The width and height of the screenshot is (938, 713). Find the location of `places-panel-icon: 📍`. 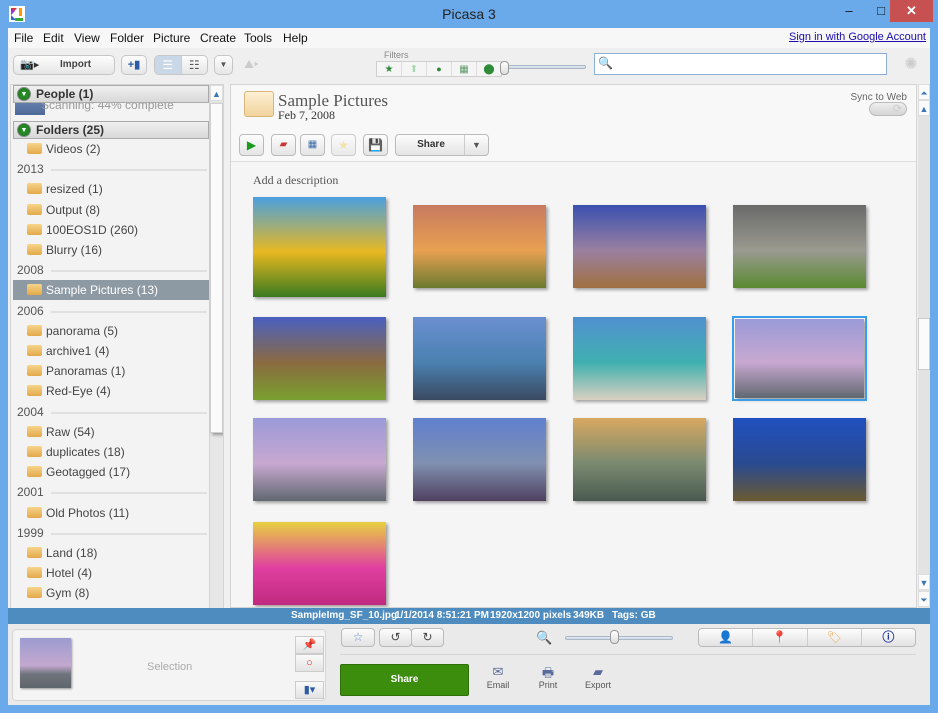

places-panel-icon: 📍 is located at coordinates (780, 637).